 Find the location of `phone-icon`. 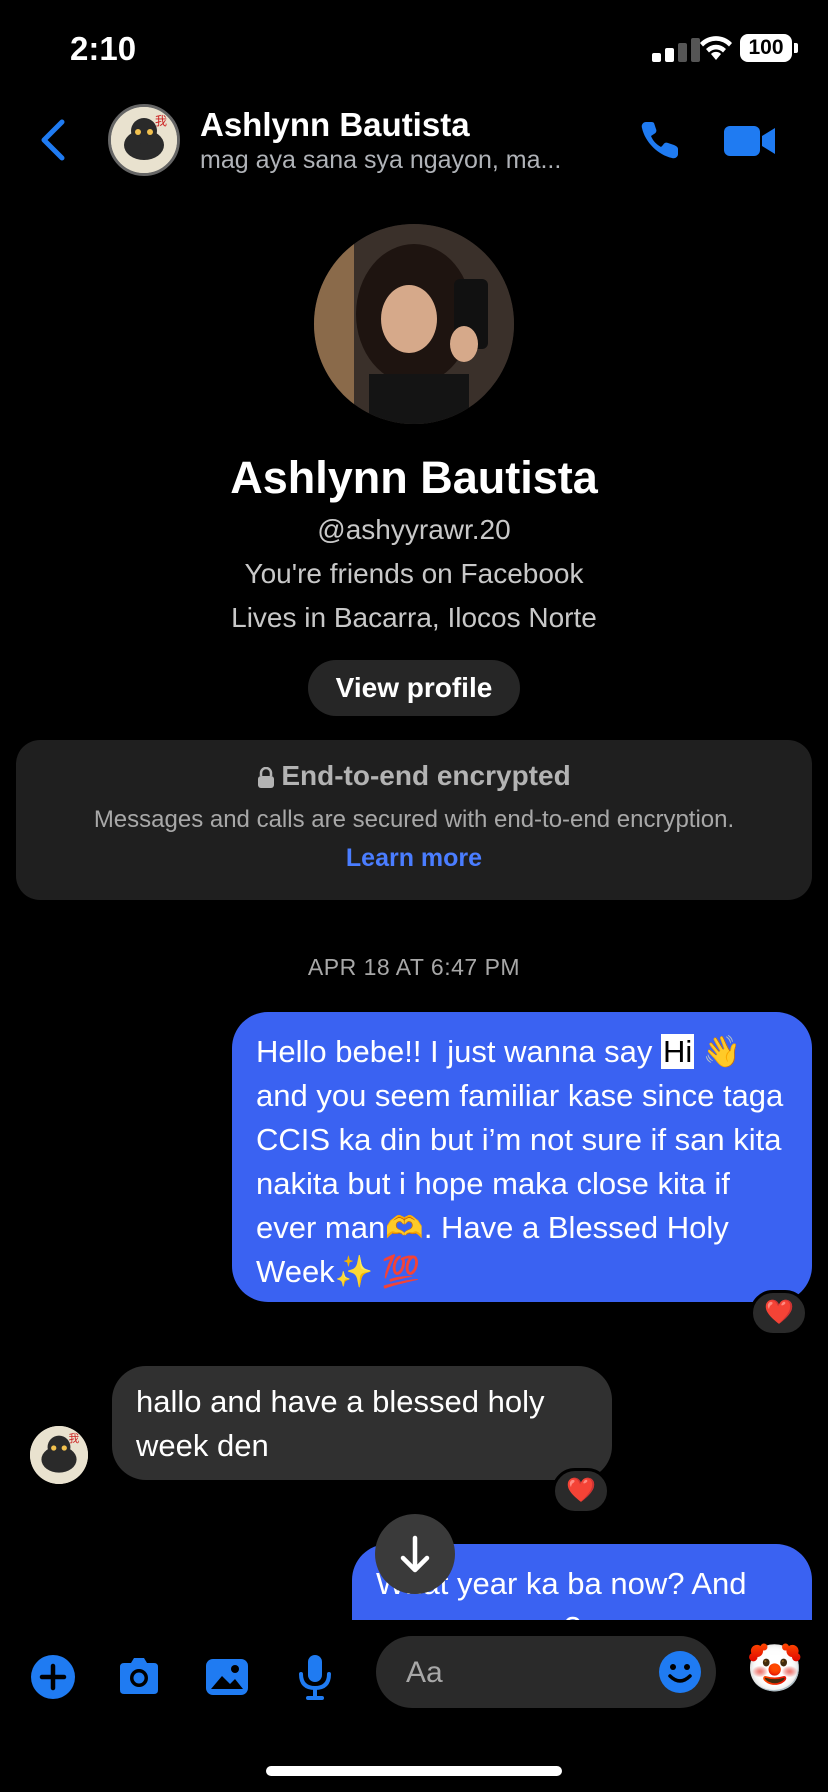

phone-icon is located at coordinates (660, 140).